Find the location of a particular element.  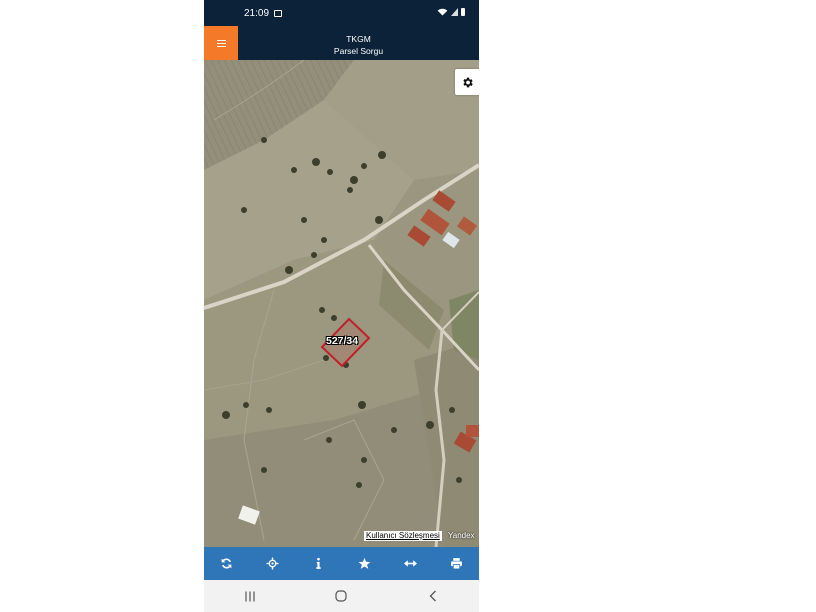

status-time: 21:09 is located at coordinates (257, 13).